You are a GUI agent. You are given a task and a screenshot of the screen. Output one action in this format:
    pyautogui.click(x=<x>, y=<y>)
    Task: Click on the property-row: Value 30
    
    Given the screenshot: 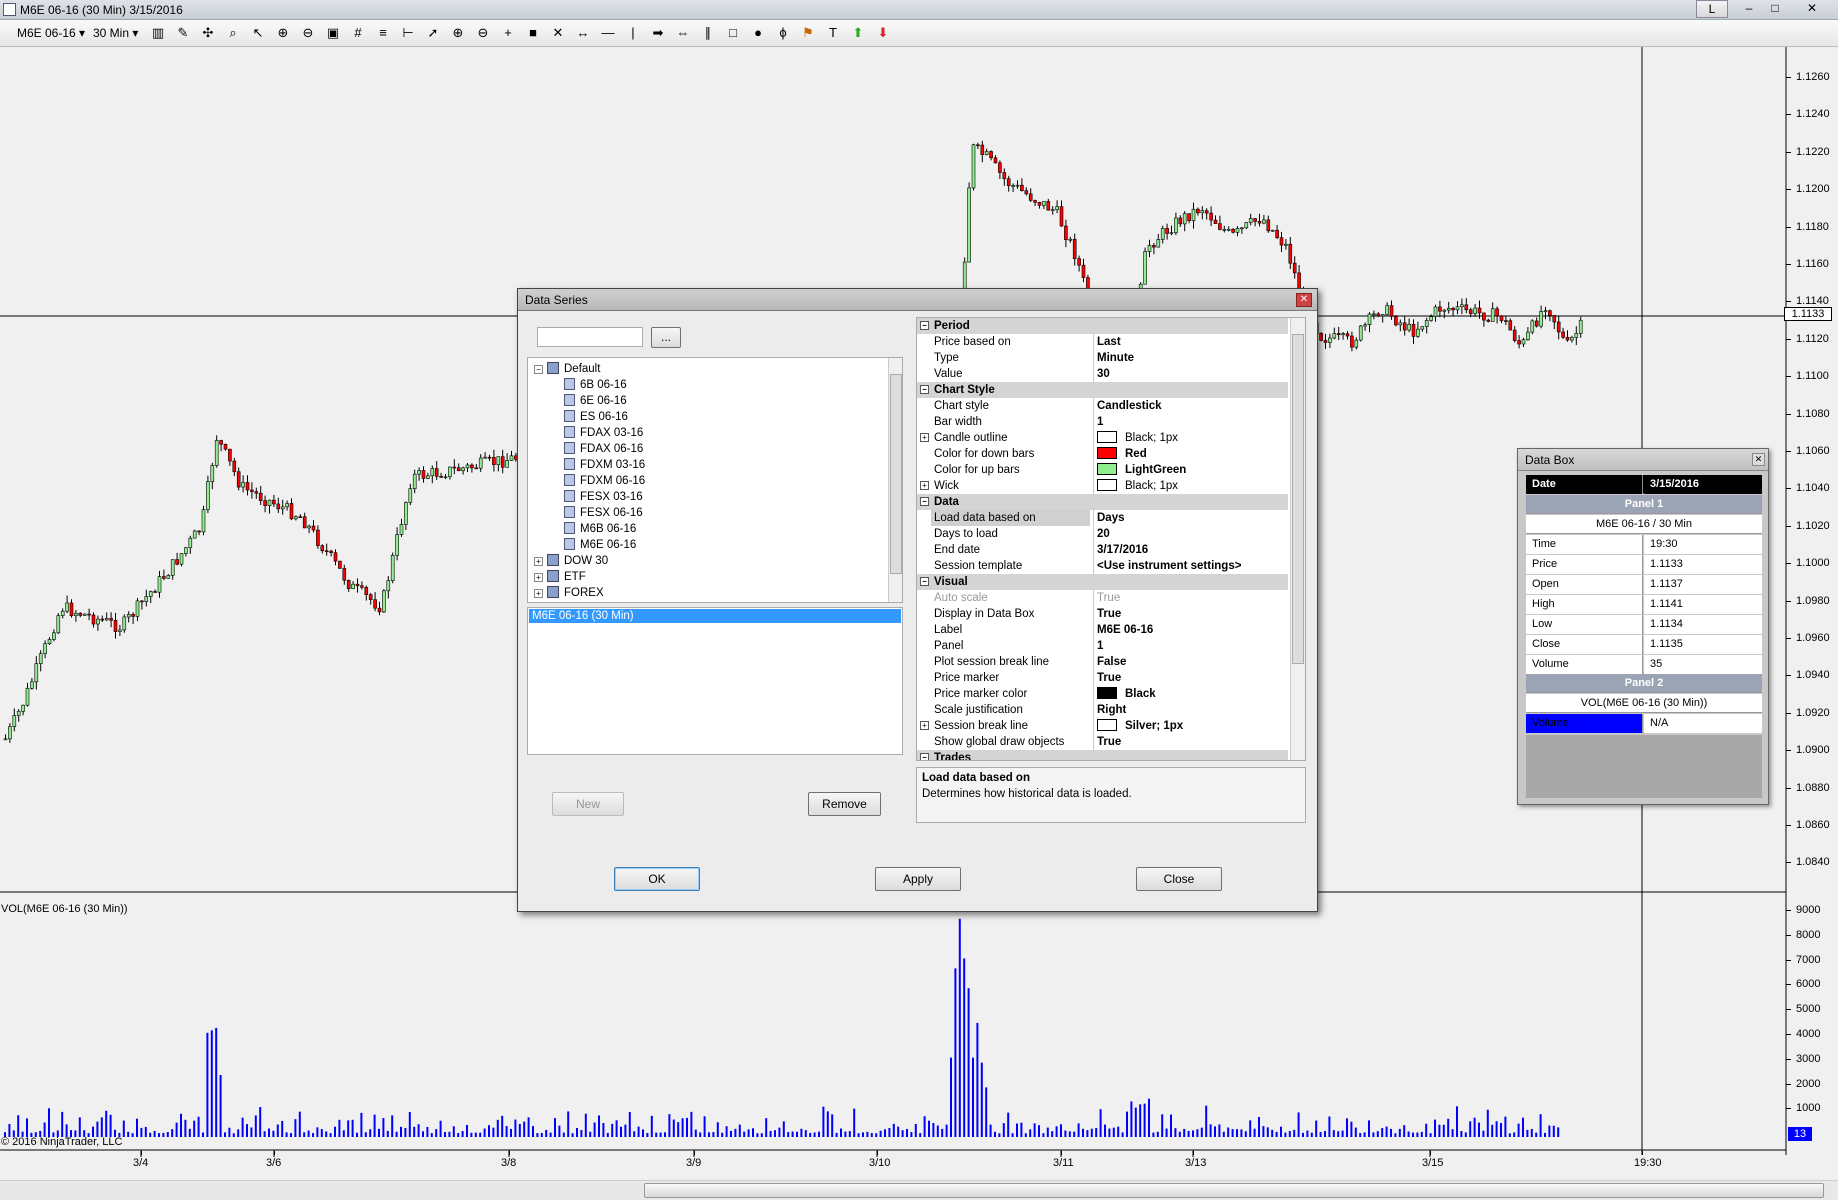 What is the action you would take?
    pyautogui.click(x=1102, y=374)
    